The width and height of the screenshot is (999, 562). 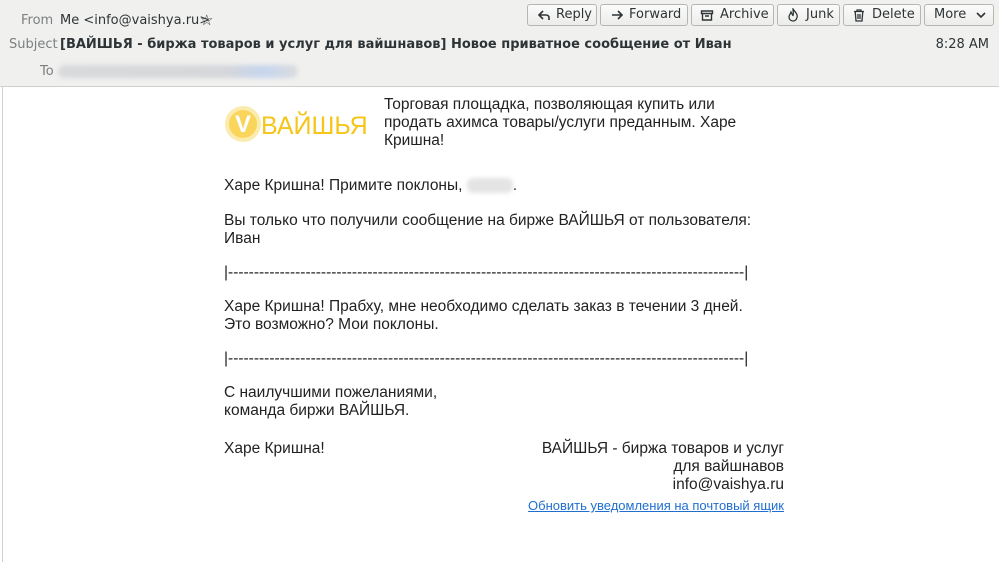 I want to click on delete-button: Delete, so click(x=882, y=15).